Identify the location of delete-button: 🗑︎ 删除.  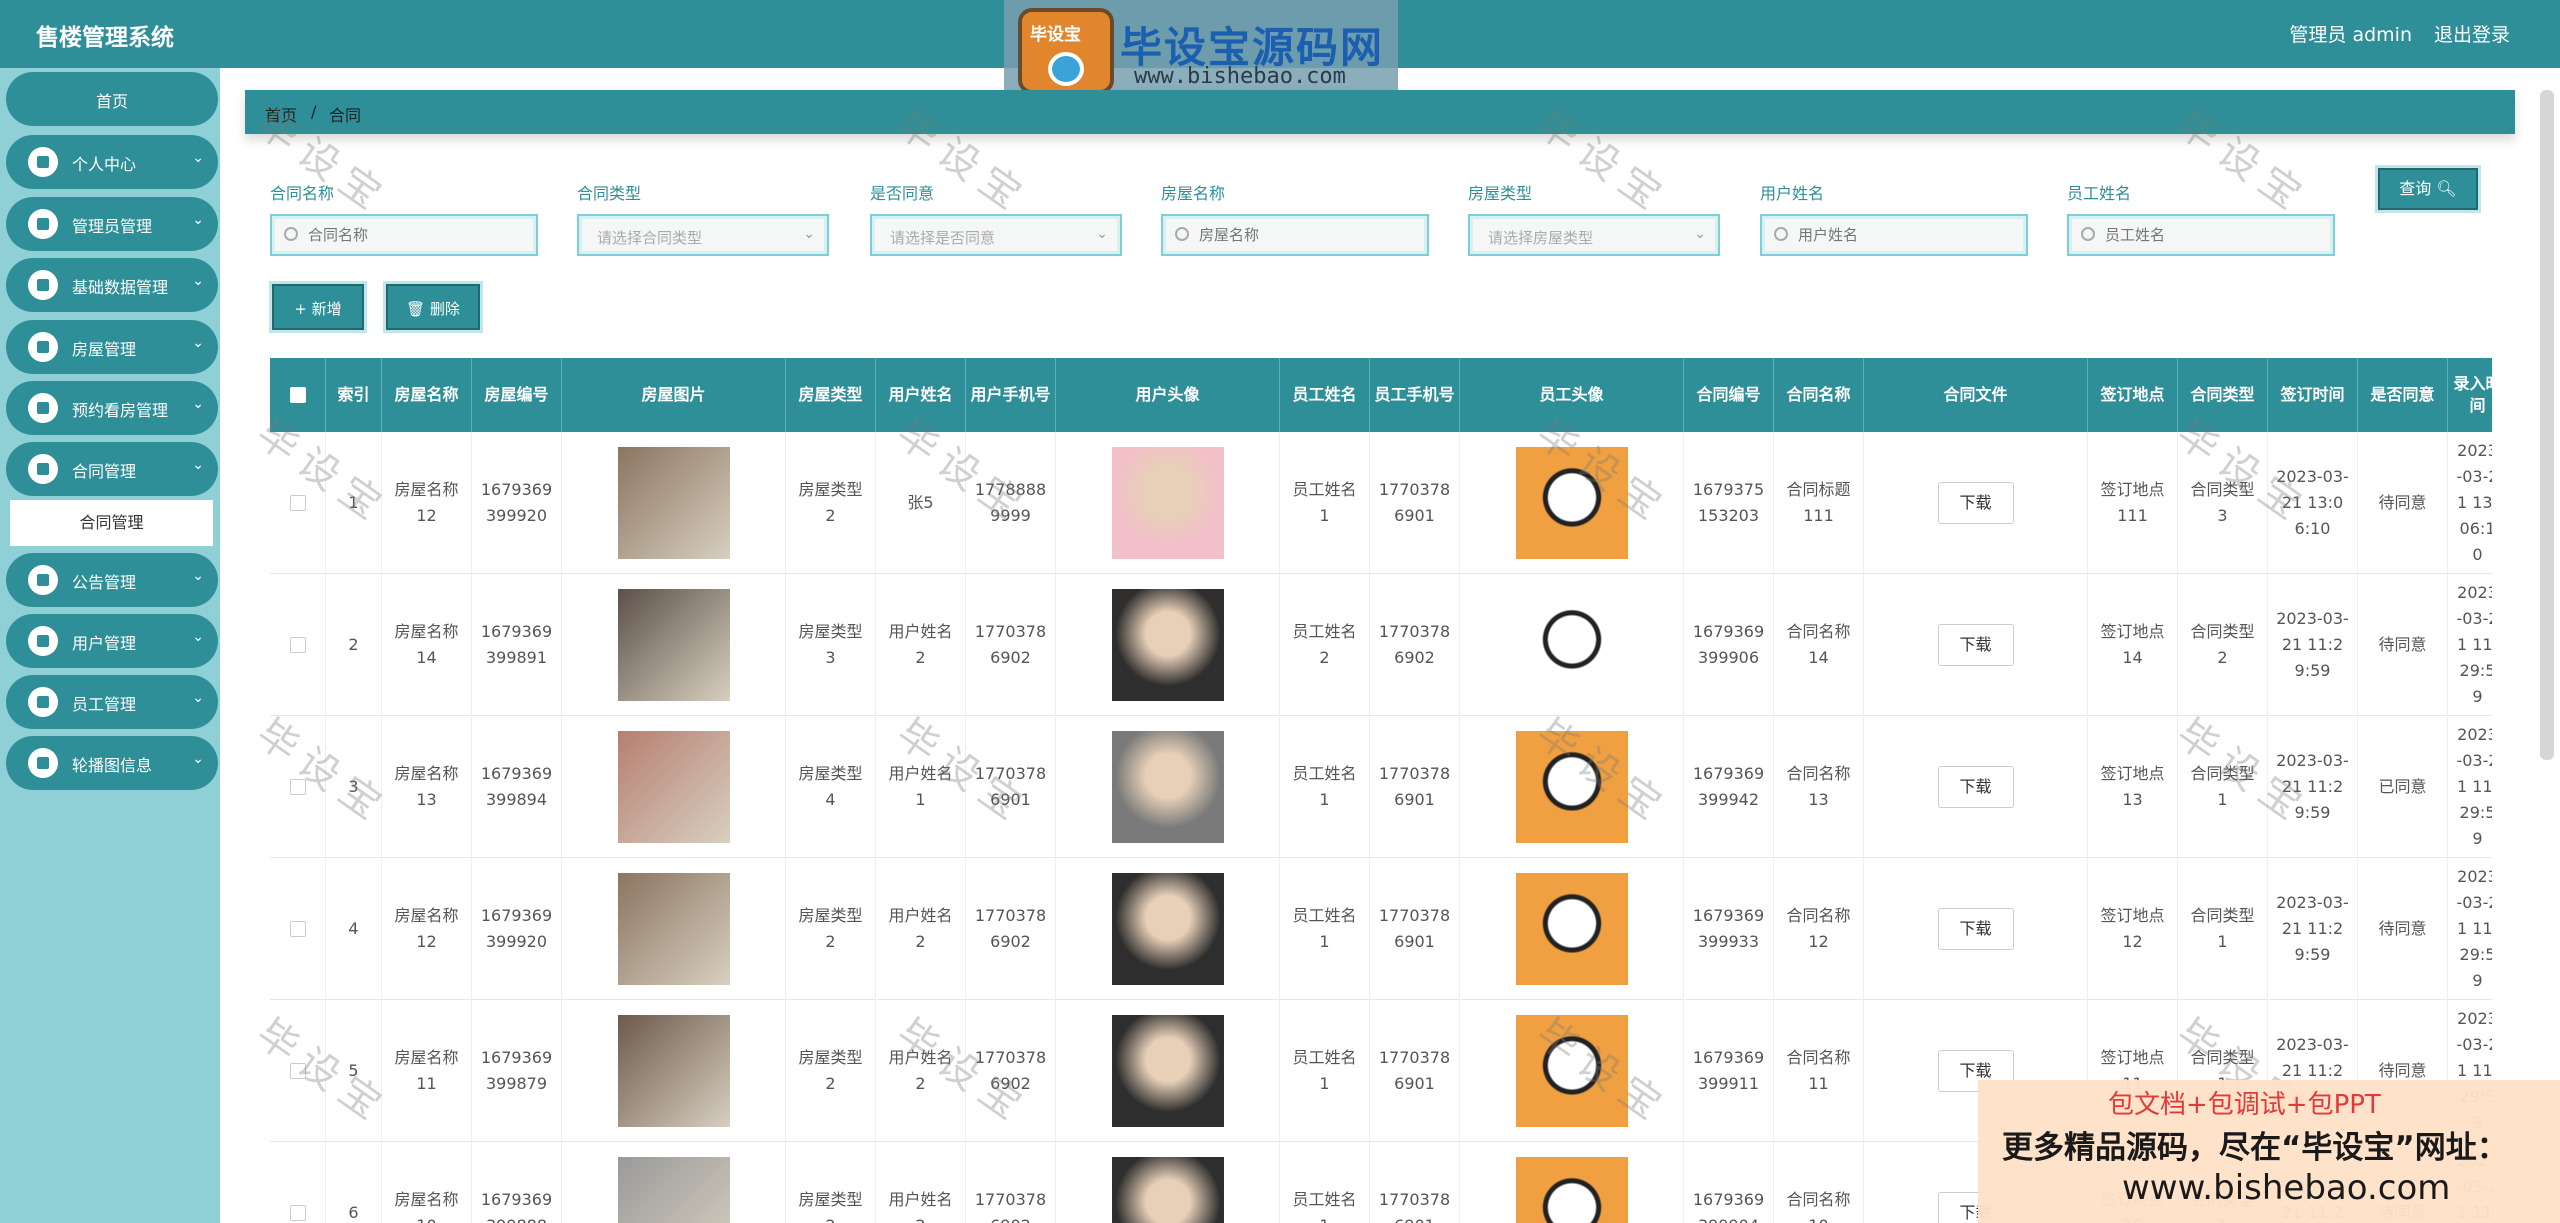
(433, 307).